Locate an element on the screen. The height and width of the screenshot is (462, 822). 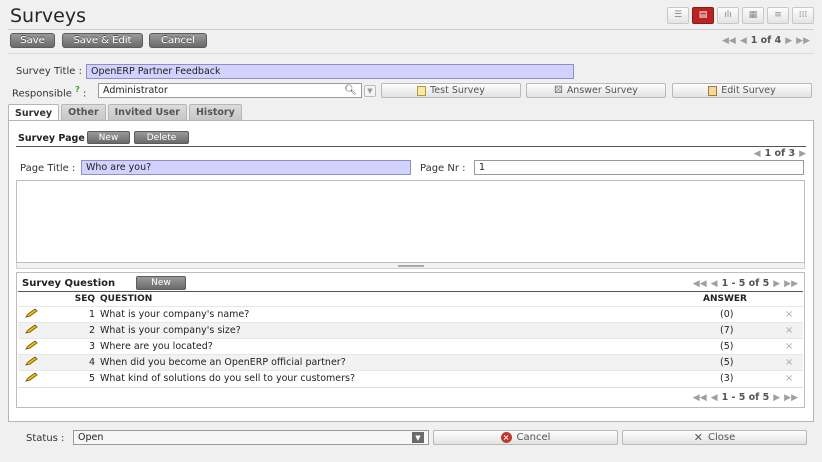
row-seq: 5 is located at coordinates (74, 377).